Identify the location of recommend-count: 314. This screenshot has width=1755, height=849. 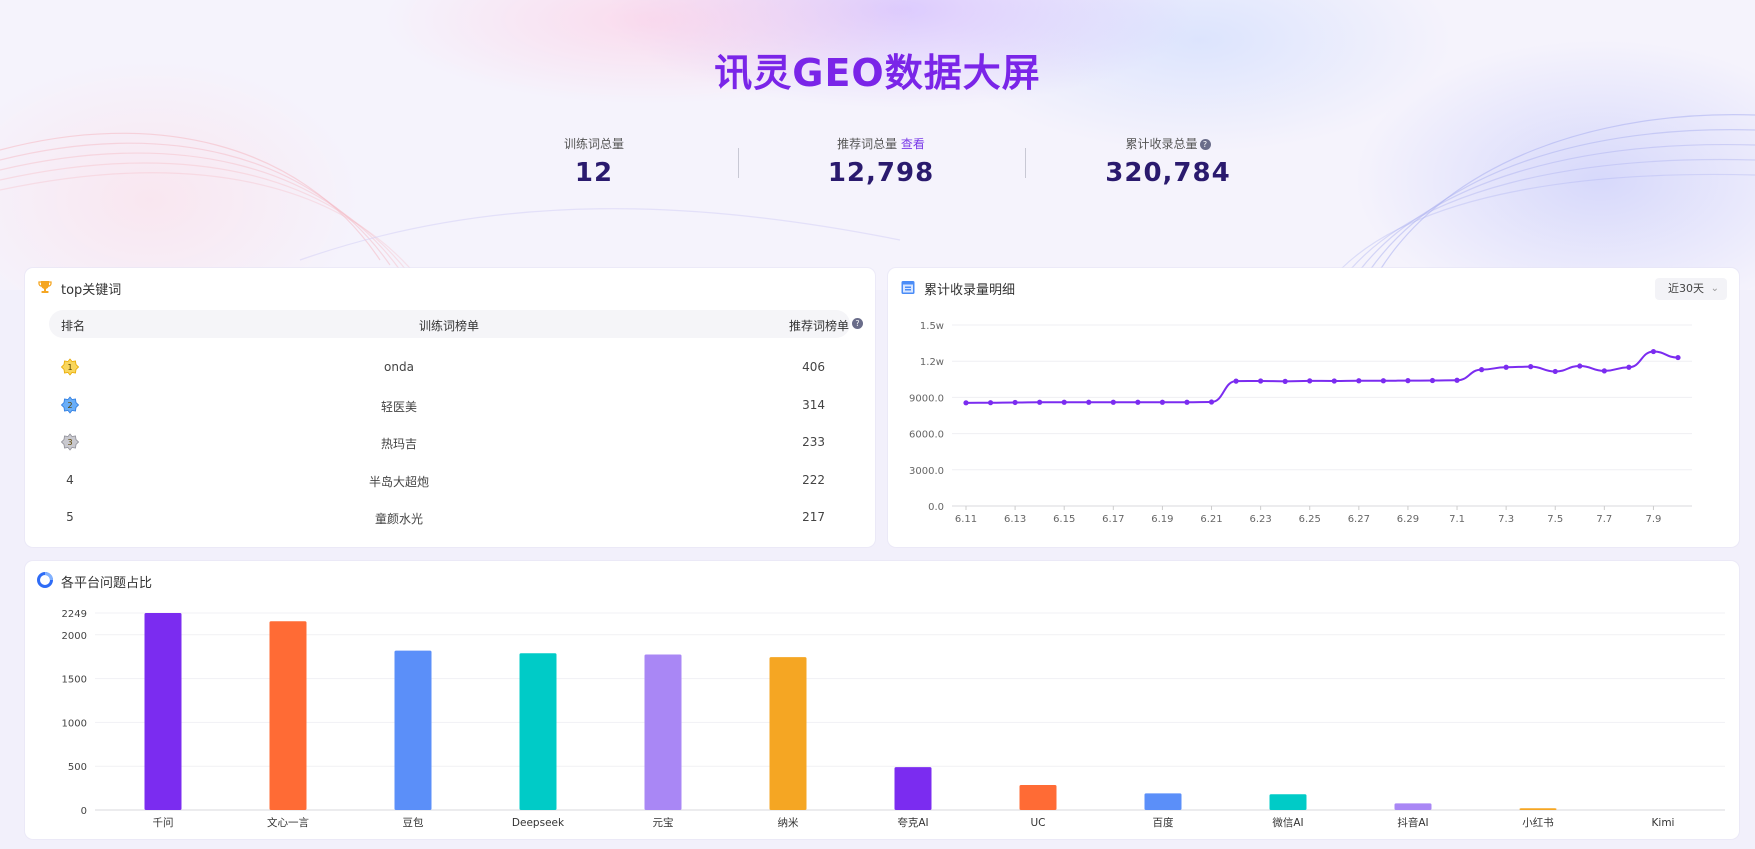
(813, 404).